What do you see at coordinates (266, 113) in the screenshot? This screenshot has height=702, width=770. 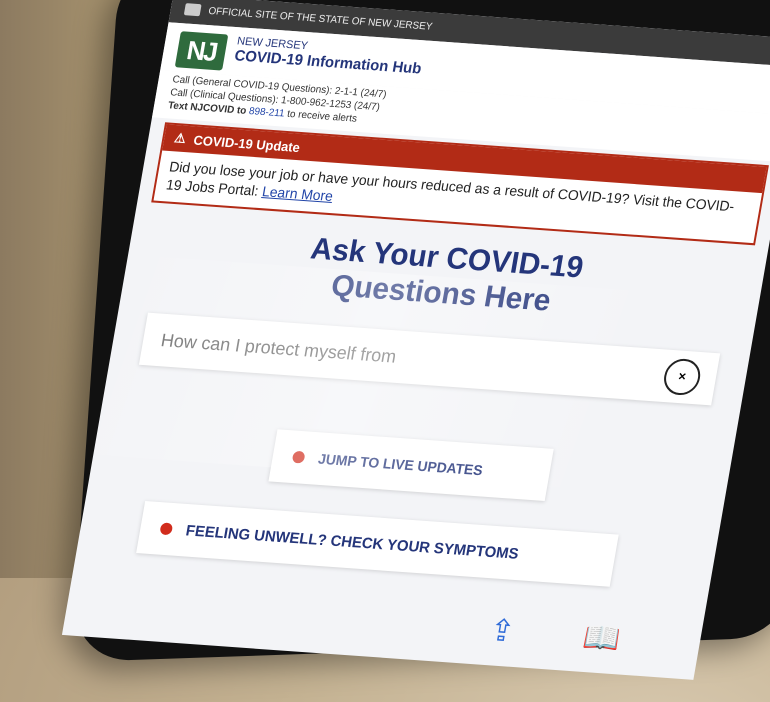 I see `text-number-link: 898-211` at bounding box center [266, 113].